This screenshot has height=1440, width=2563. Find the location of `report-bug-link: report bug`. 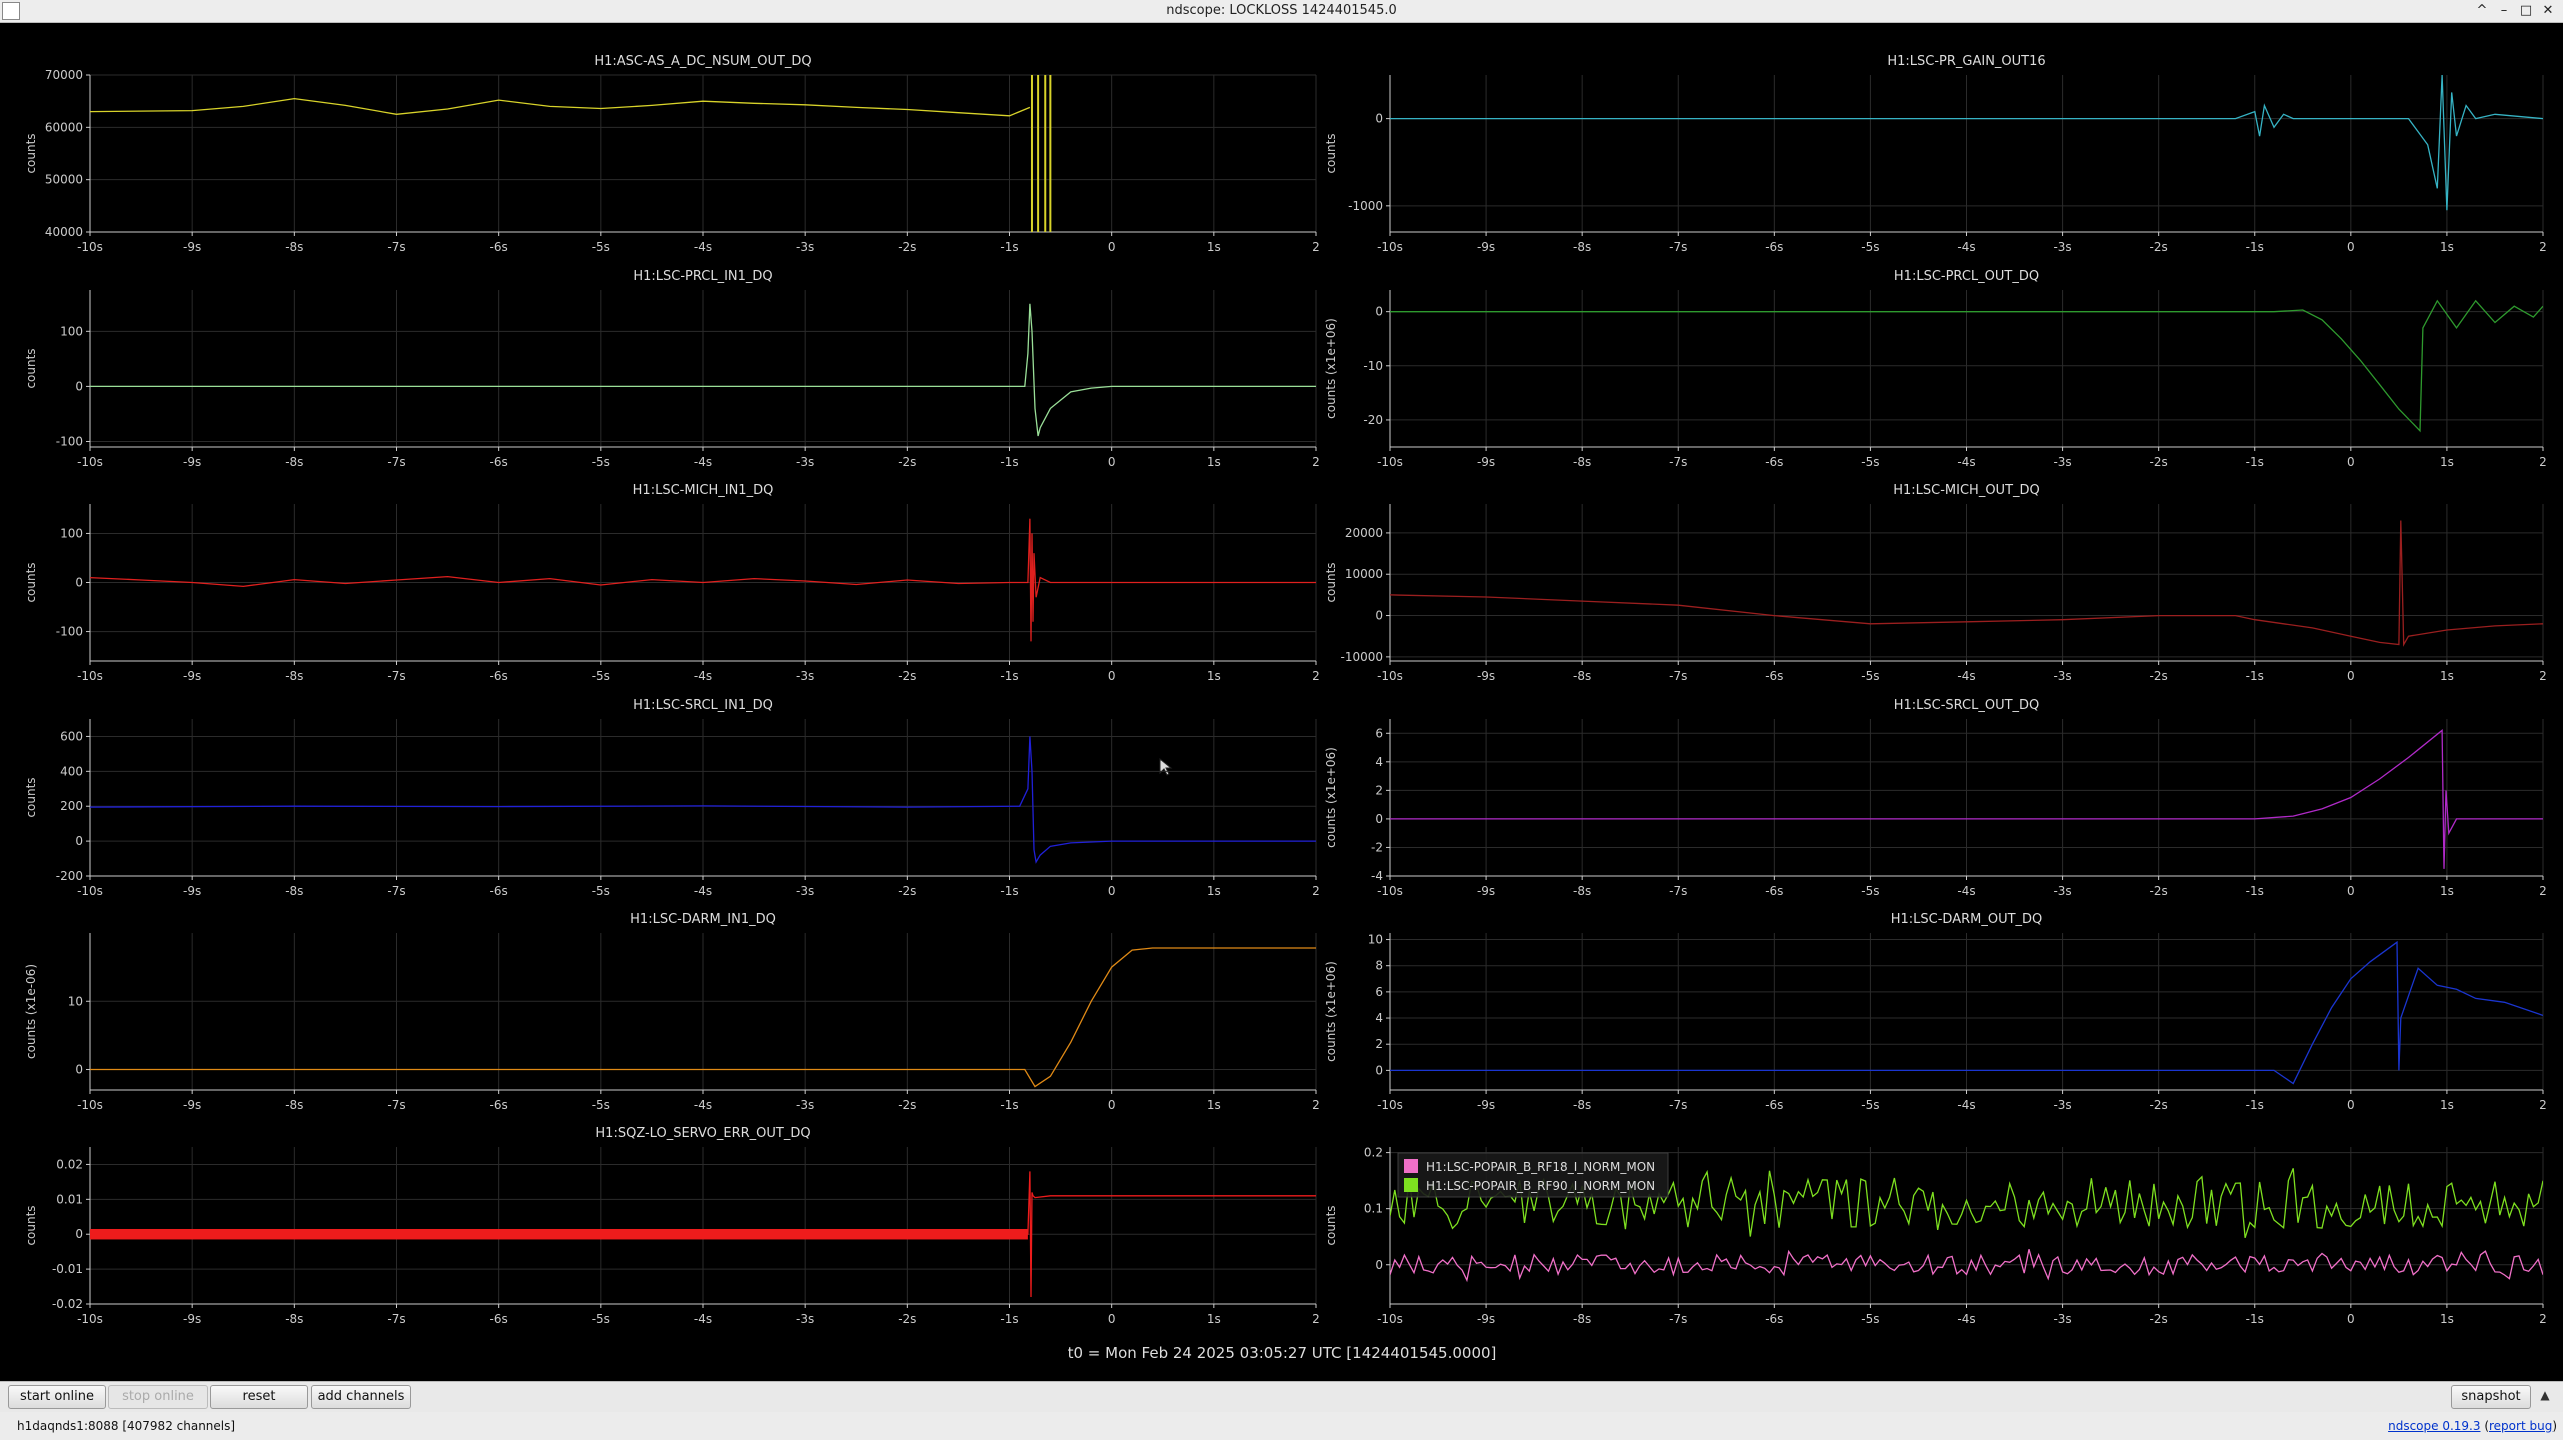

report-bug-link: report bug is located at coordinates (2520, 1426).